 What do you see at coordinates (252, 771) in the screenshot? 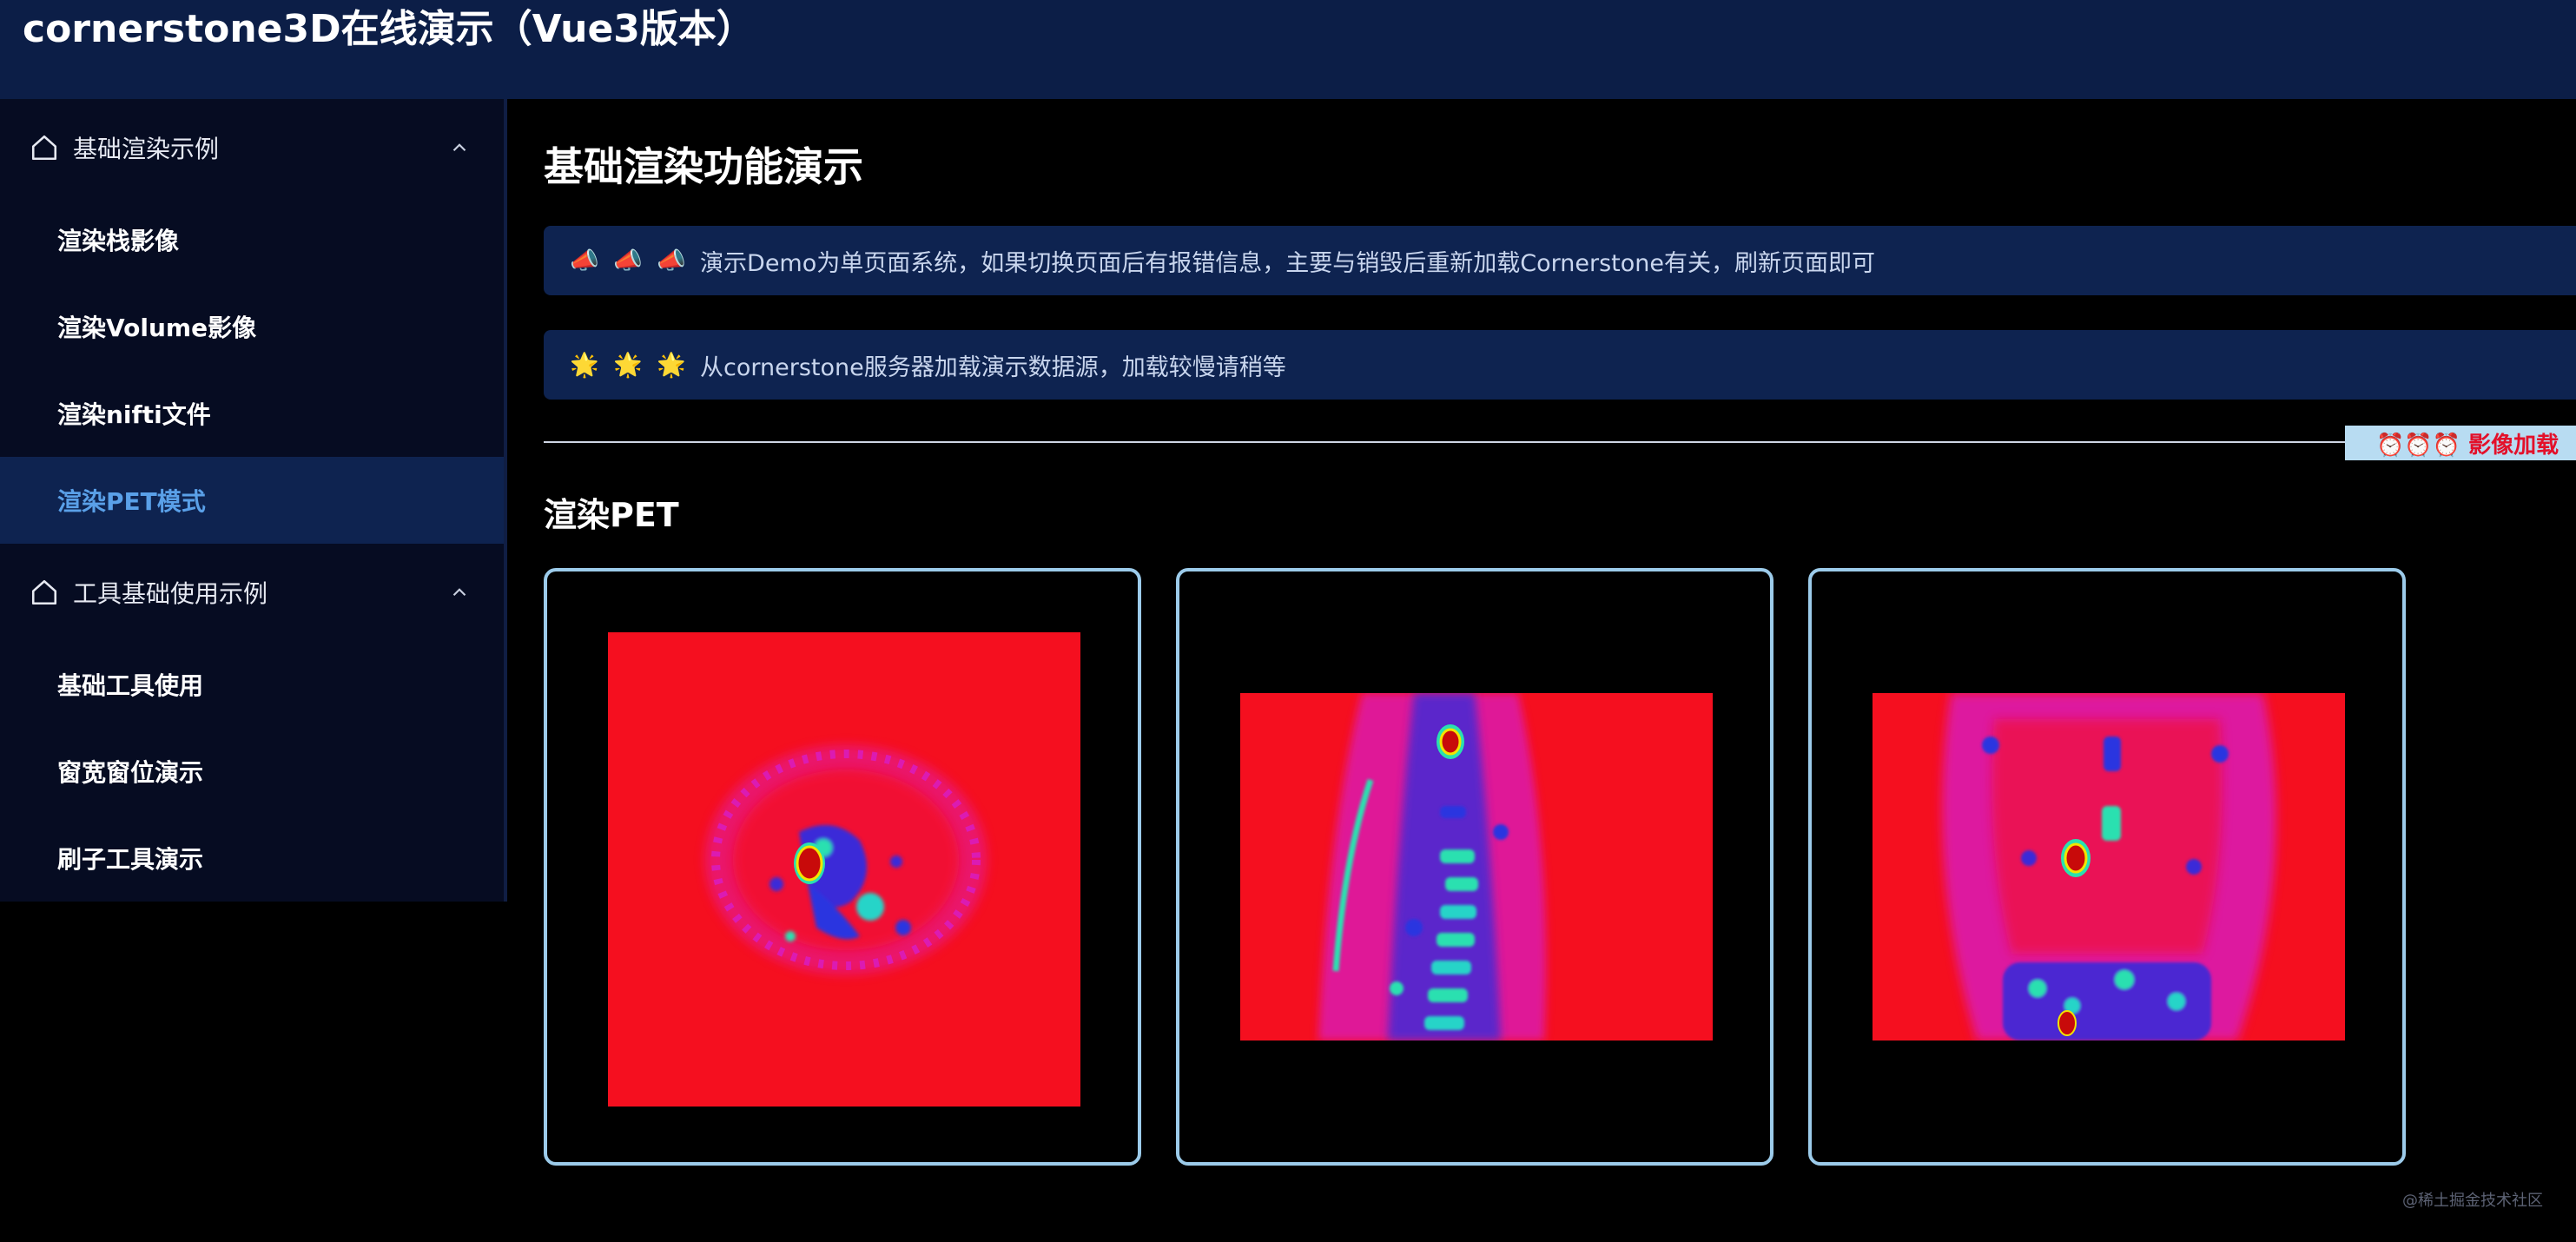
I see `sidebar-item-window-level: 窗宽窗位演示` at bounding box center [252, 771].